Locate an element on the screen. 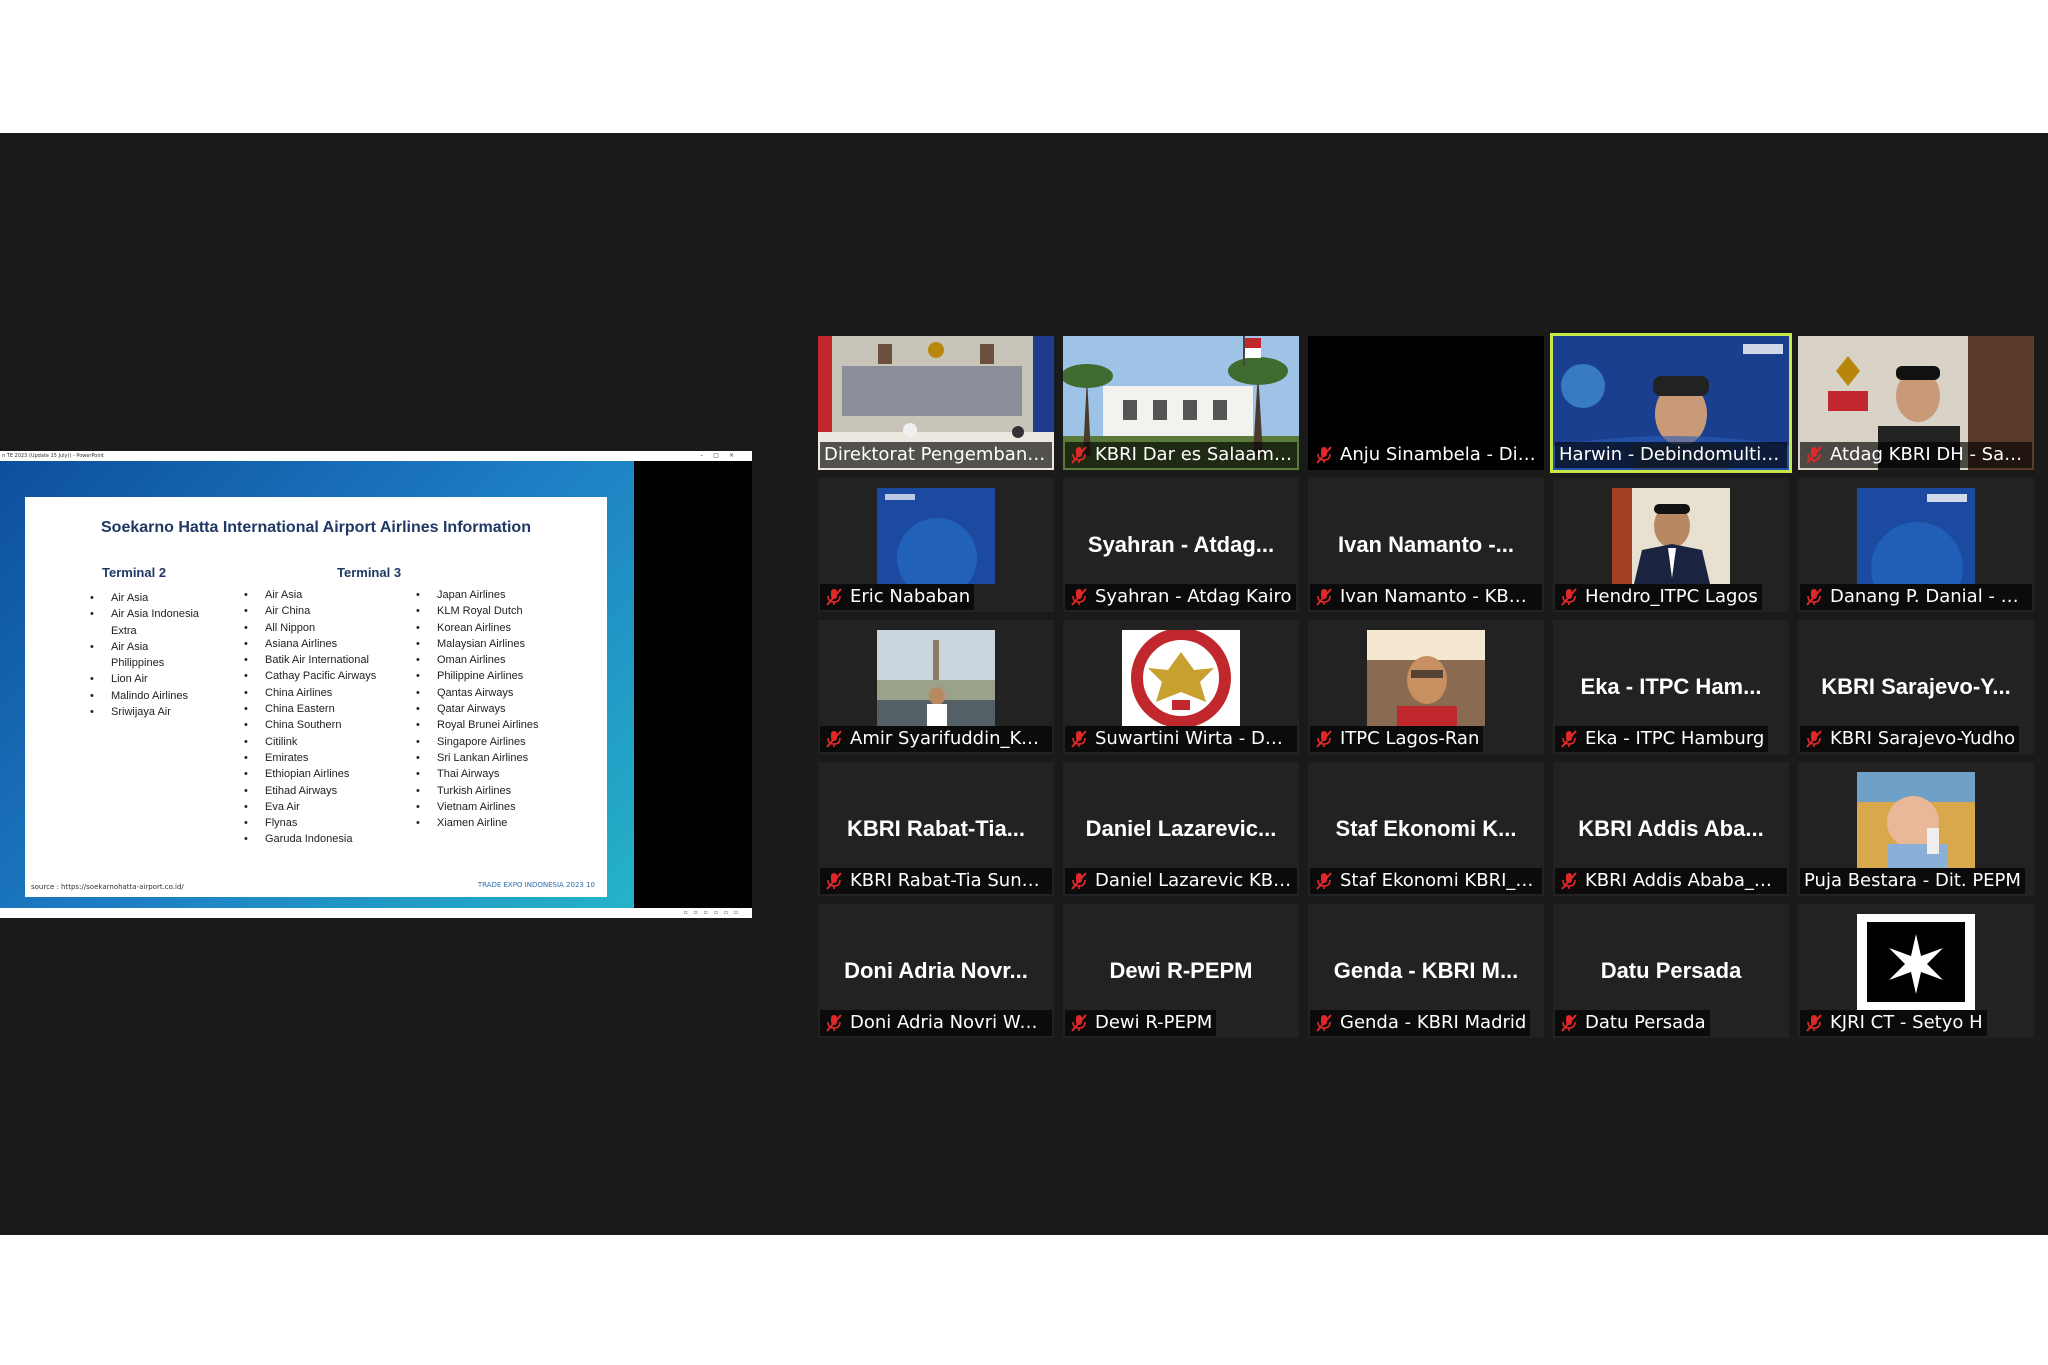 Image resolution: width=2048 pixels, height=1365 pixels. participant-name-label: KJRI CT - Setyo H is located at coordinates (1893, 1023).